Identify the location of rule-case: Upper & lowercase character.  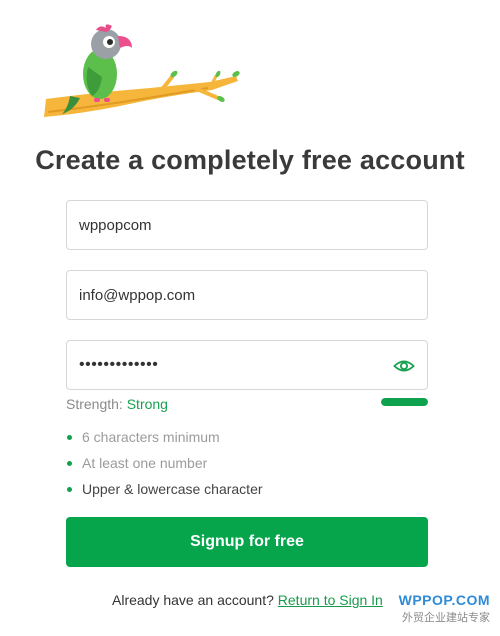
(164, 493).